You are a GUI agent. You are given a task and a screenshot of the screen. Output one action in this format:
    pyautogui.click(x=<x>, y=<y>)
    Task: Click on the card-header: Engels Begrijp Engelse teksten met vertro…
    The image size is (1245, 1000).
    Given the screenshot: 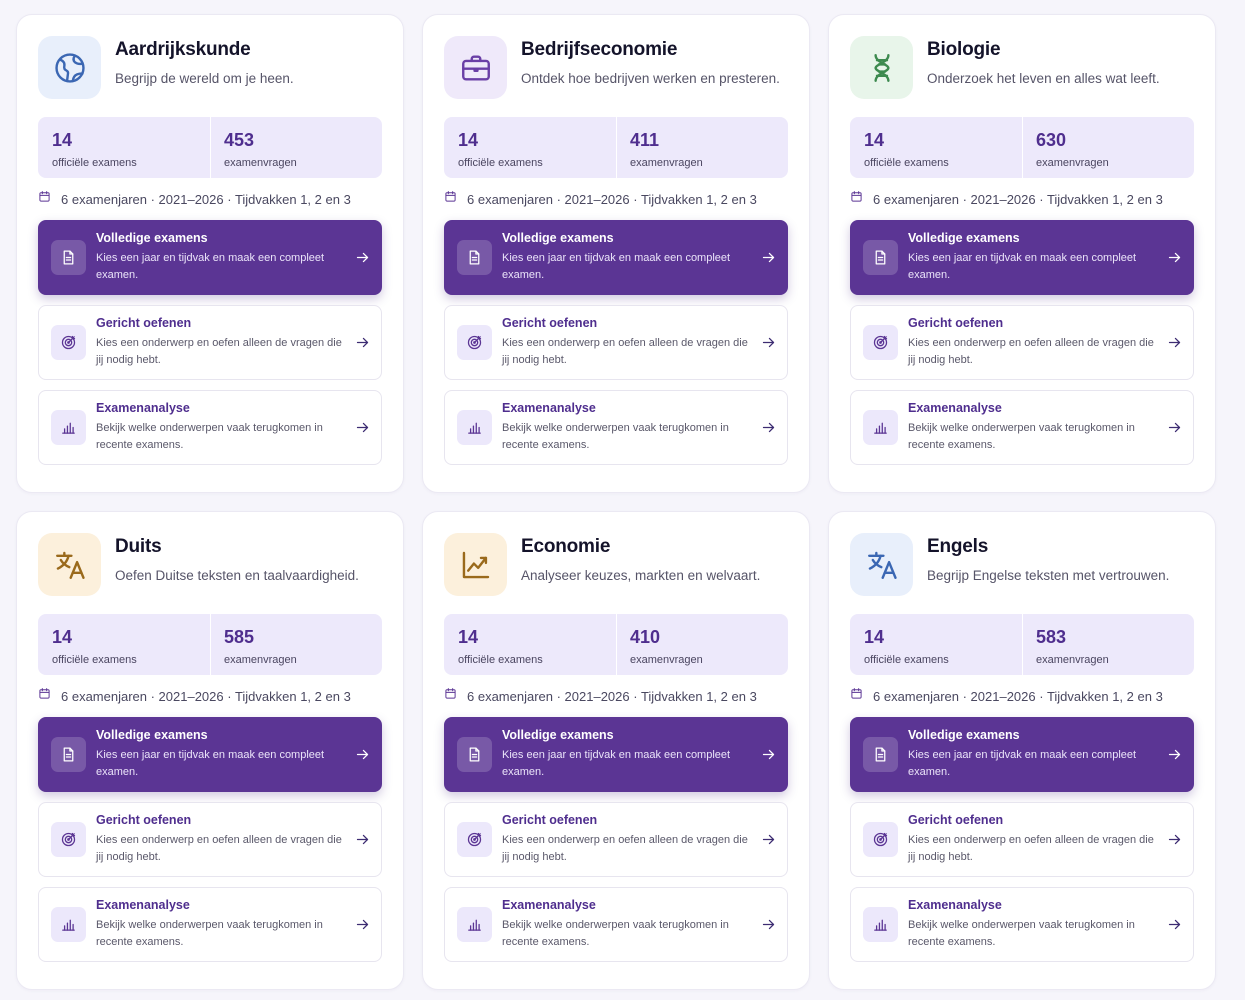 What is the action you would take?
    pyautogui.click(x=1022, y=564)
    